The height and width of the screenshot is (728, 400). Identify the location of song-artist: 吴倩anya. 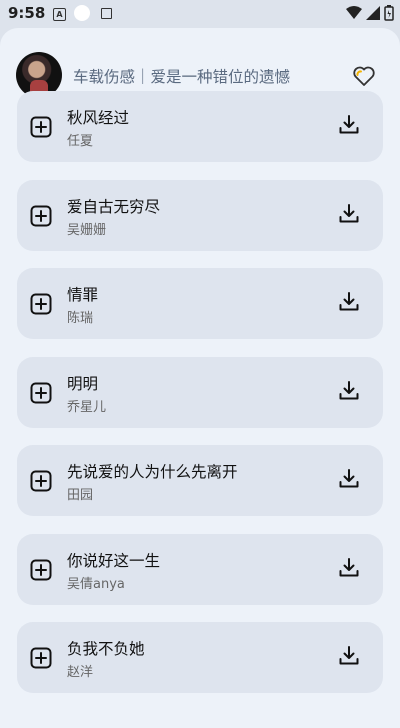
(96, 584).